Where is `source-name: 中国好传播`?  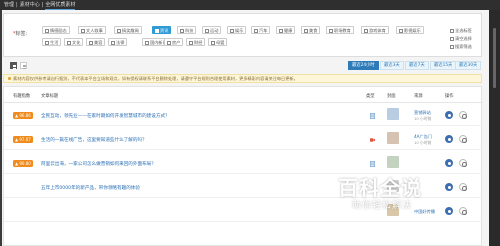 source-name: 中国好传播 is located at coordinates (424, 212).